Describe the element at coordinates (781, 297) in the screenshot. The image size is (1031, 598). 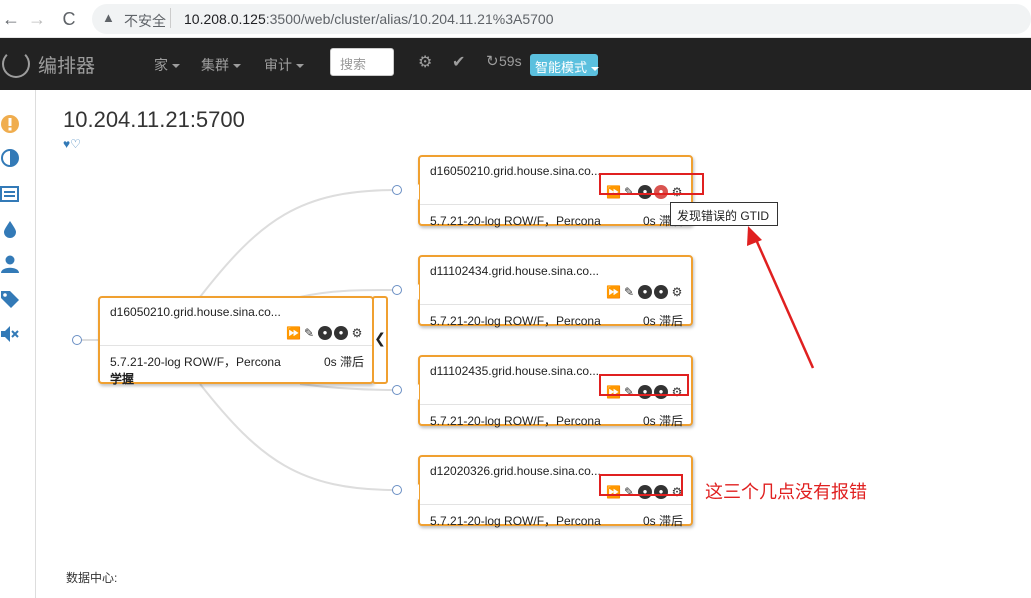
I see `annotation-arrow` at that location.